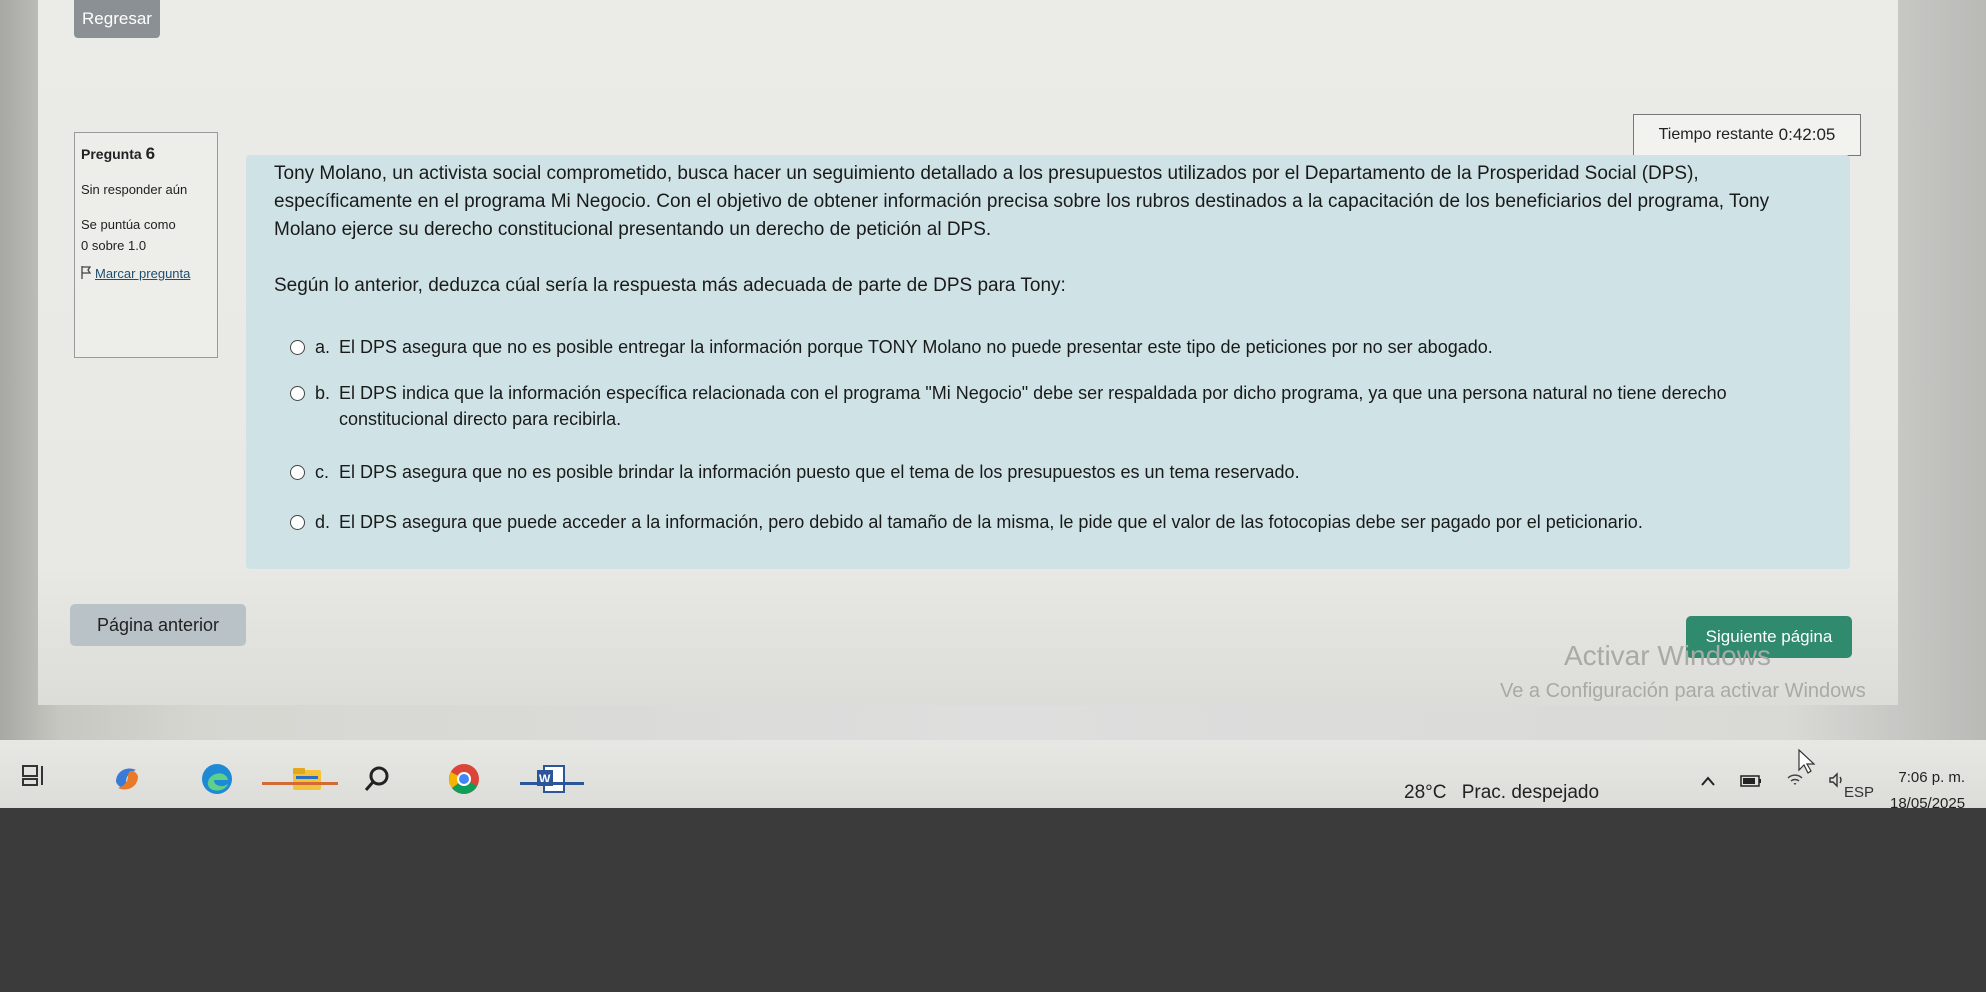 The width and height of the screenshot is (1986, 992). What do you see at coordinates (37, 779) in the screenshot?
I see `task-view-icon` at bounding box center [37, 779].